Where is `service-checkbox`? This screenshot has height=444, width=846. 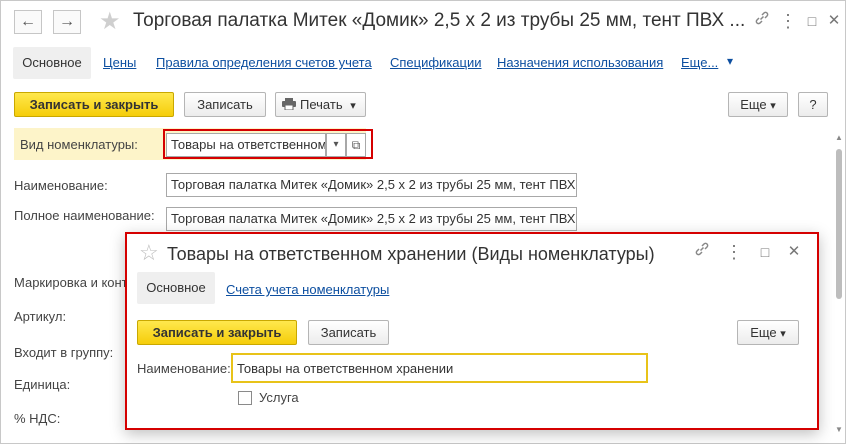
service-checkbox is located at coordinates (245, 398).